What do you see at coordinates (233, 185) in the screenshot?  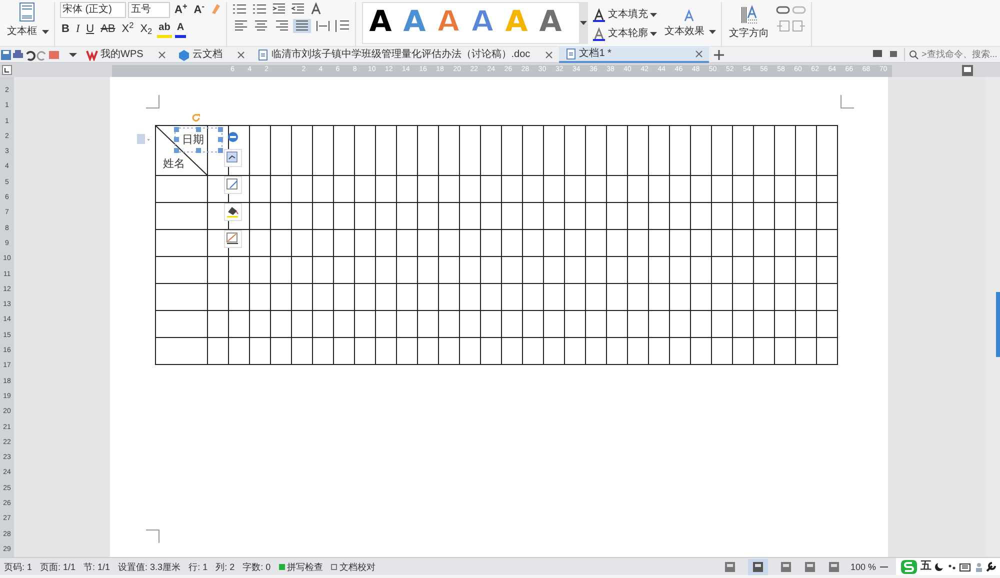 I see `shape-outline-icon` at bounding box center [233, 185].